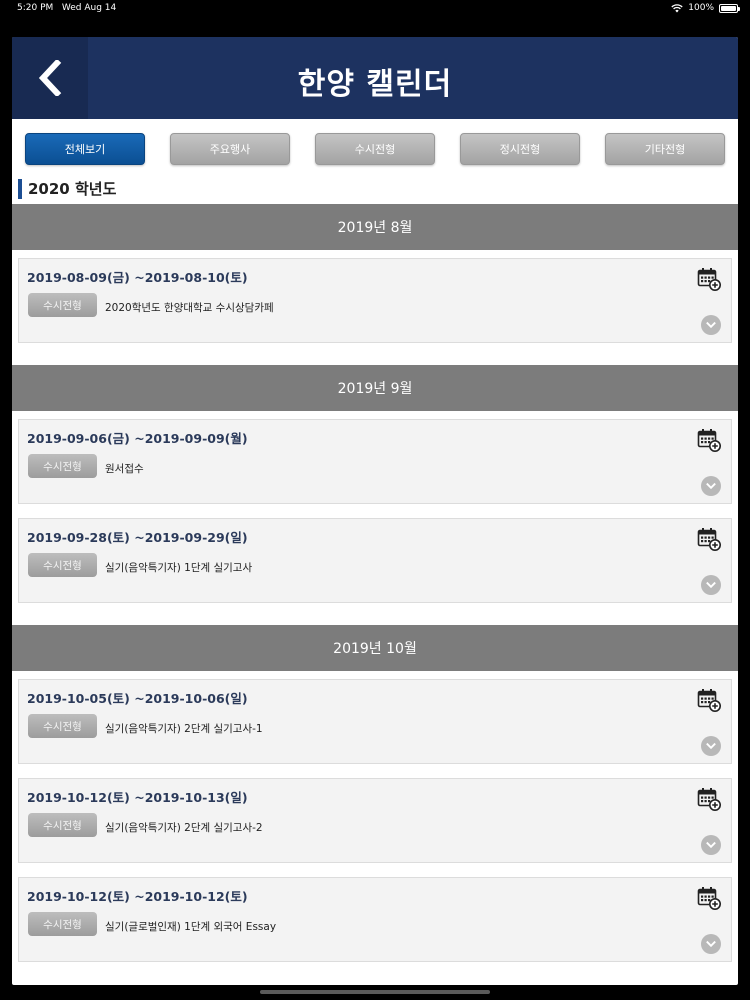  Describe the element at coordinates (137, 797) in the screenshot. I see `event-date: 2019-10-12(토) ~2019-10-13(일)` at that location.